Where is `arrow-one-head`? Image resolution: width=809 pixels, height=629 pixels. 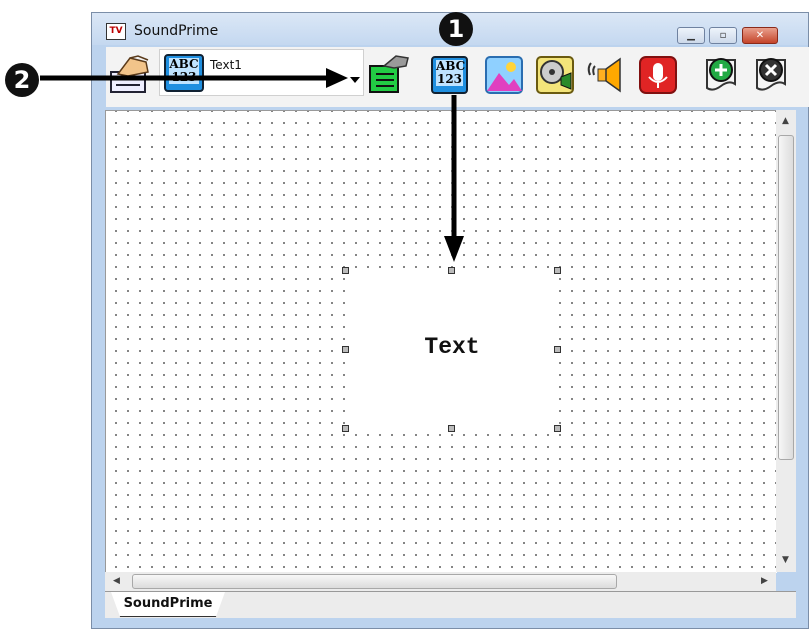 arrow-one-head is located at coordinates (454, 249).